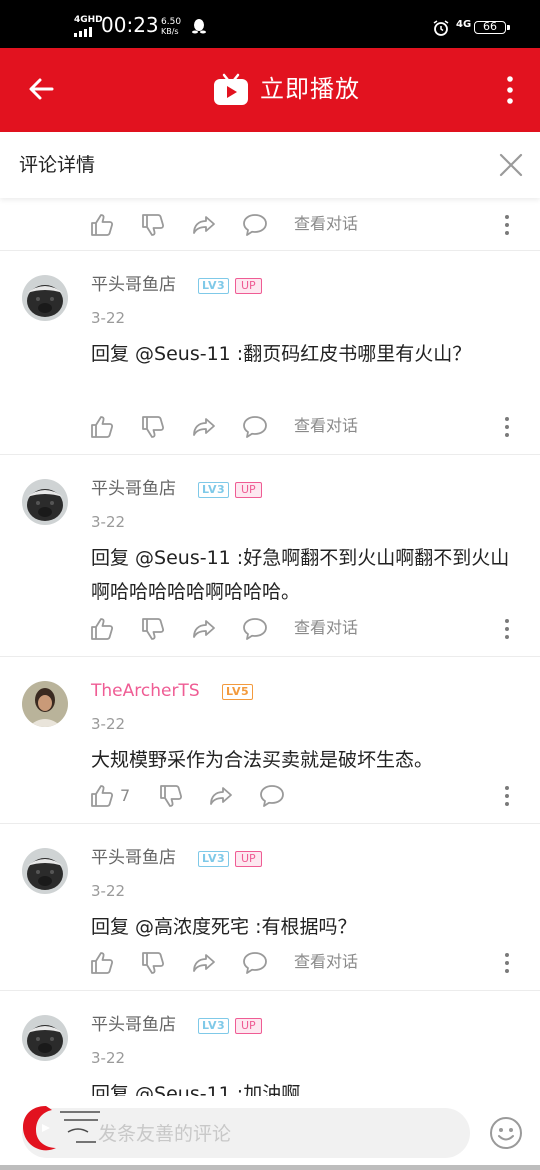 This screenshot has width=540, height=1170. I want to click on level-badge: LV5, so click(238, 692).